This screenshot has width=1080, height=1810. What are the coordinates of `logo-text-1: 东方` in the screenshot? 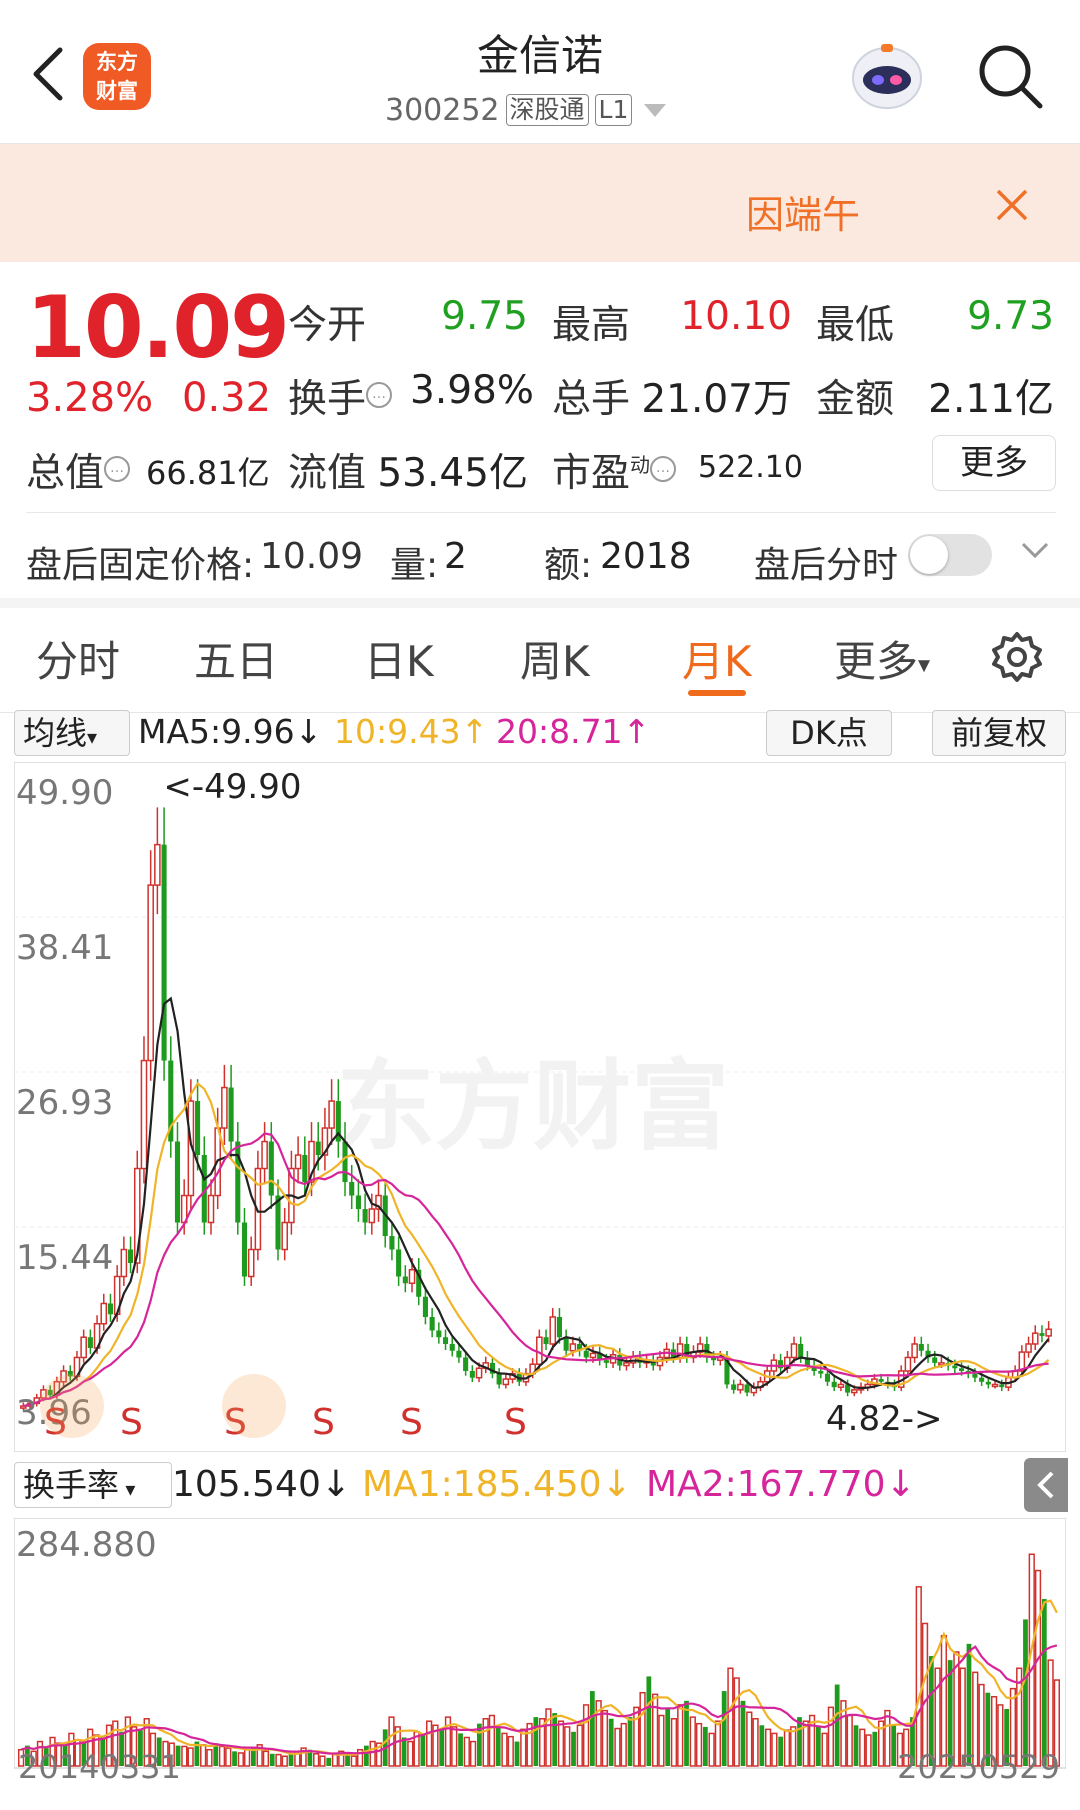 It's located at (117, 62).